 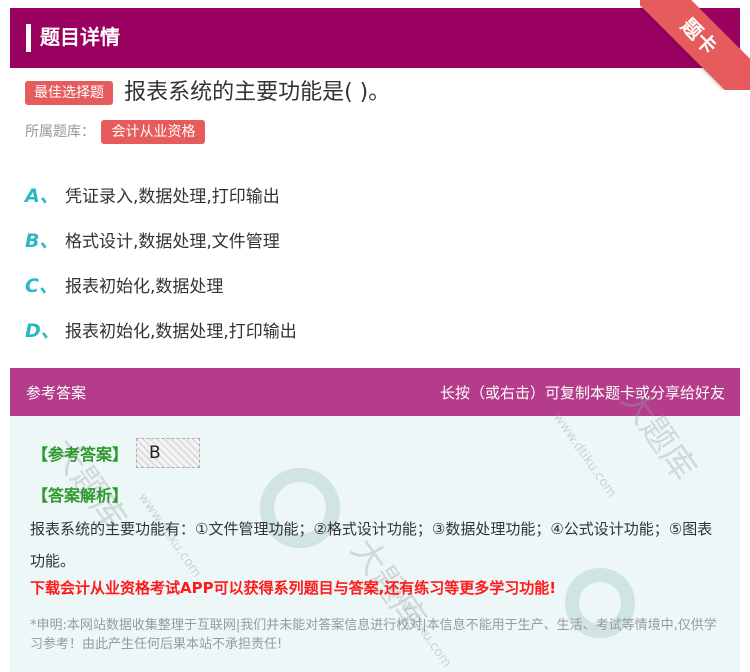 I want to click on option-b: B、 格式设计,数据处理,文件管理, so click(x=375, y=239).